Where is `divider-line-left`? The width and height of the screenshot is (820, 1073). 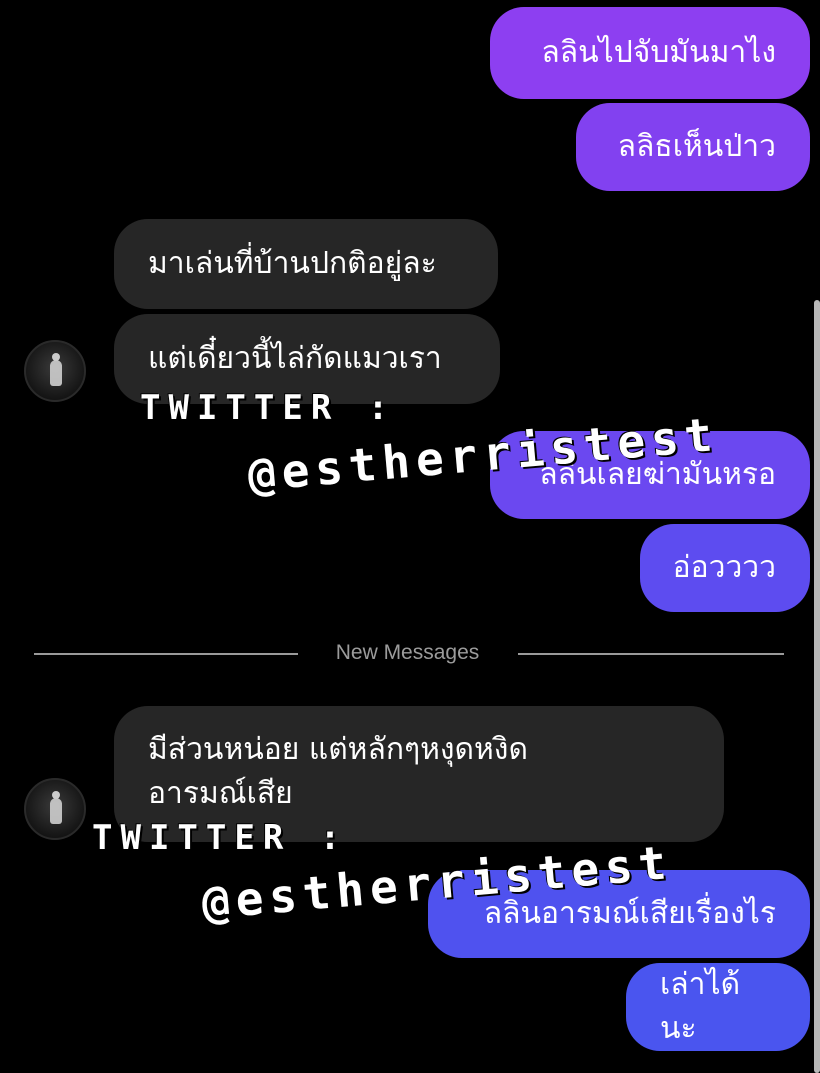
divider-line-left is located at coordinates (166, 654).